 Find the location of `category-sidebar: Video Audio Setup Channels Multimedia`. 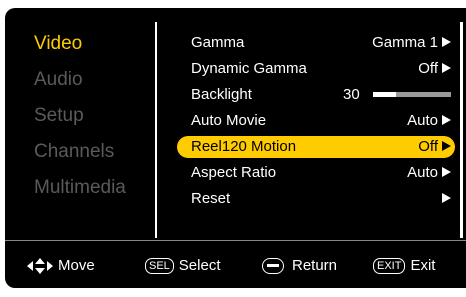

category-sidebar: Video Audio Setup Channels Multimedia is located at coordinates (80, 119).